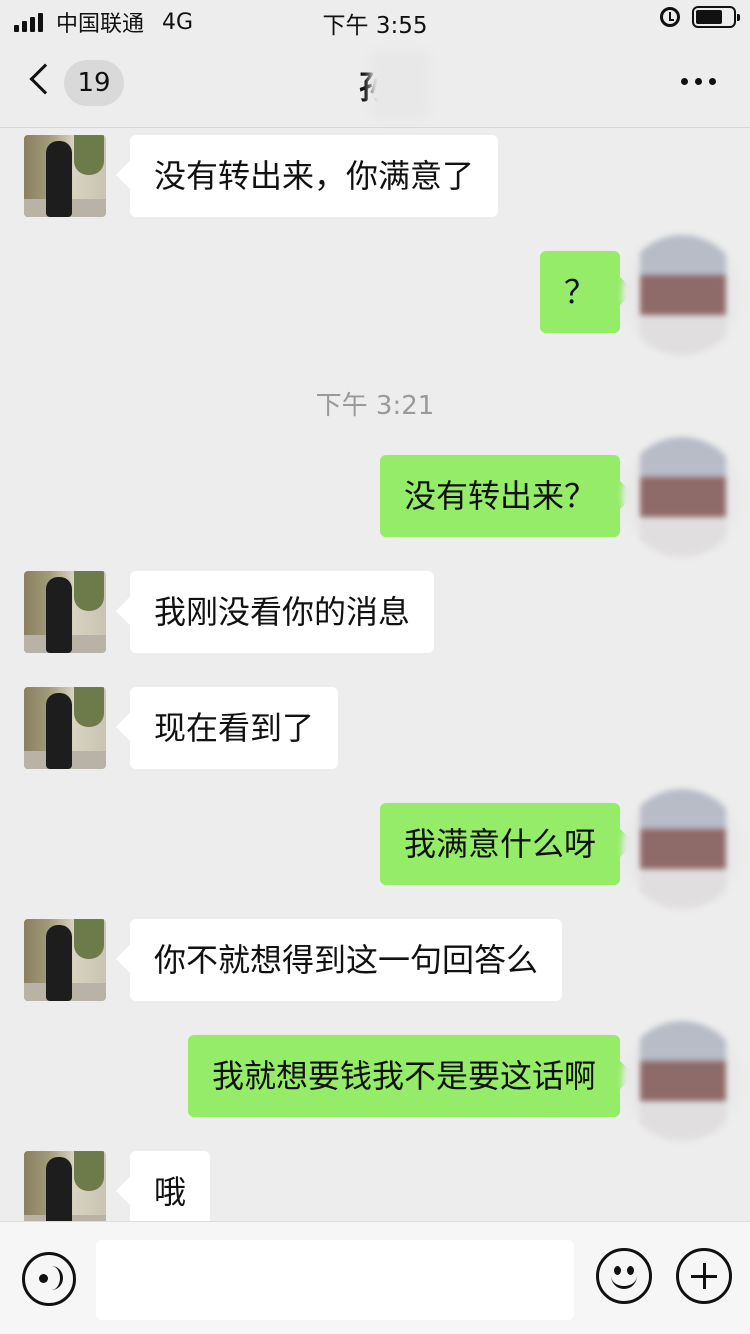 The image size is (750, 1334). What do you see at coordinates (49, 1279) in the screenshot?
I see `voice-icon` at bounding box center [49, 1279].